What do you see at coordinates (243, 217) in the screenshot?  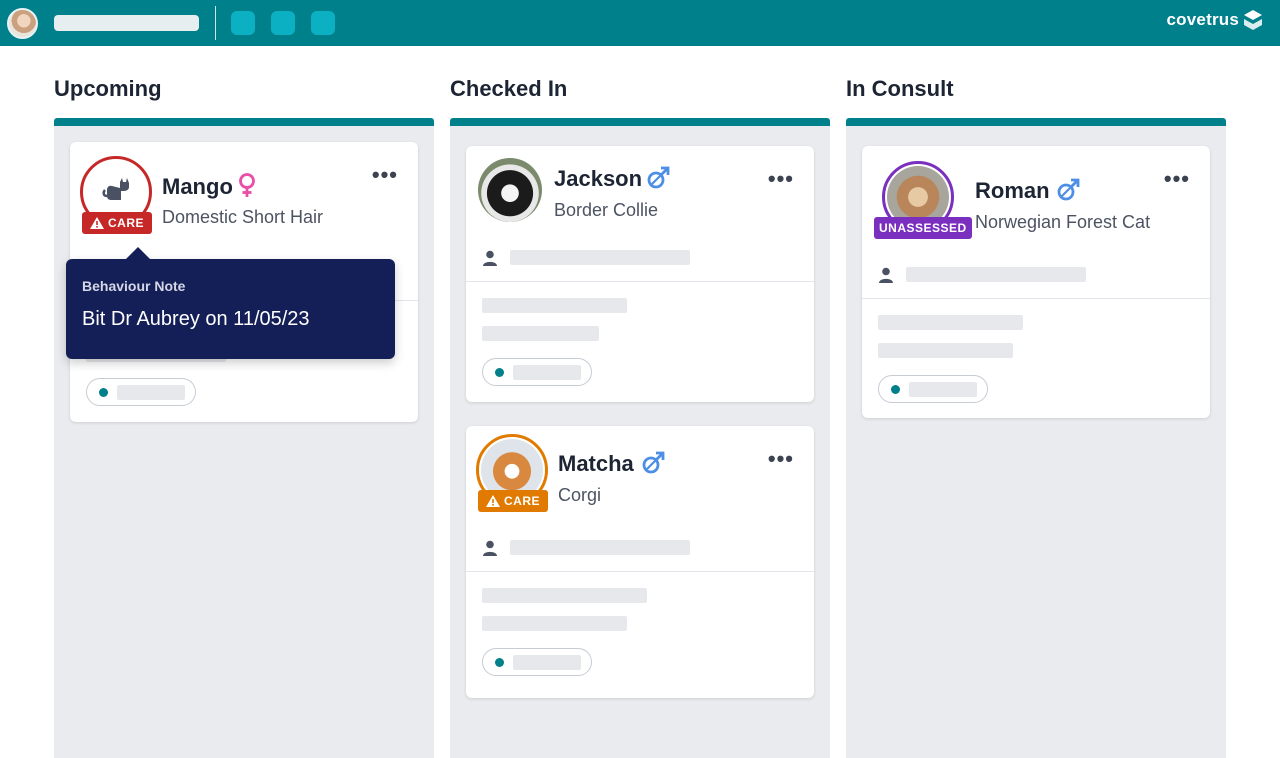 I see `pet-breed: Domestic Short Hair` at bounding box center [243, 217].